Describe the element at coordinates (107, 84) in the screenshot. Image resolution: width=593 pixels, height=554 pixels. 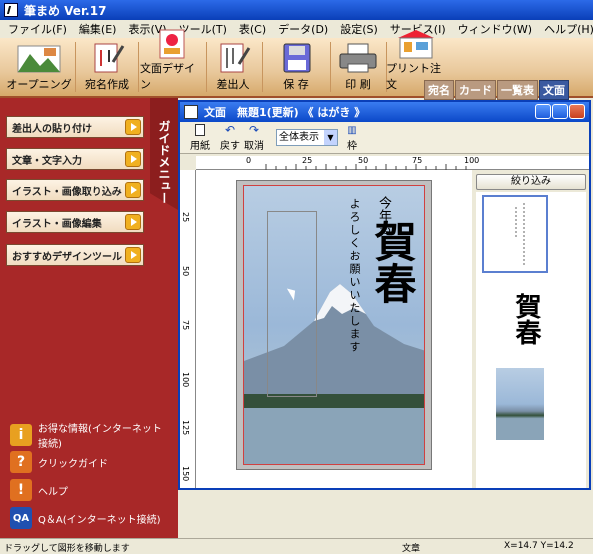
I see `address-create-label: 宛名作成` at that location.